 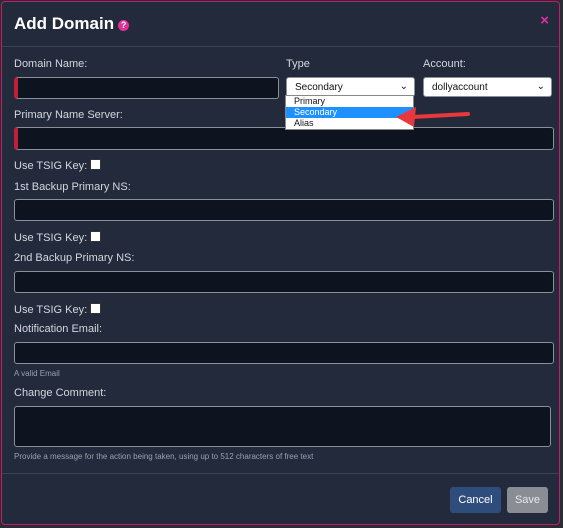 What do you see at coordinates (350, 87) in the screenshot?
I see `type-select: Secondary ⌄` at bounding box center [350, 87].